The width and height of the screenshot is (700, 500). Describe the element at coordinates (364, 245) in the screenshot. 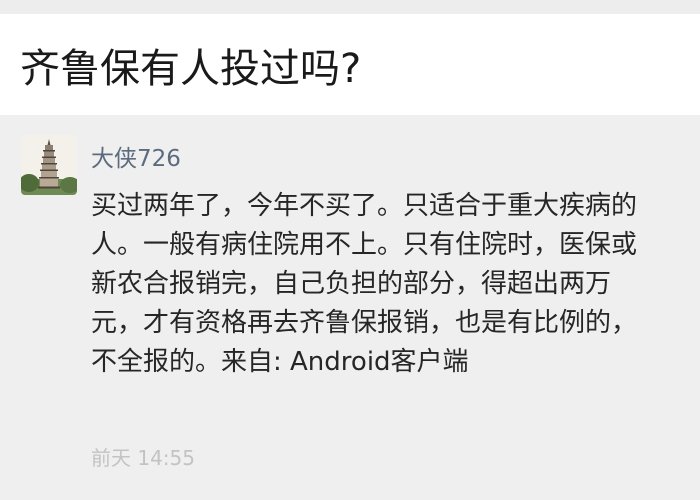

I see `post-body-line: 人。一般有病住院用不上。只有住院时，医保或` at that location.